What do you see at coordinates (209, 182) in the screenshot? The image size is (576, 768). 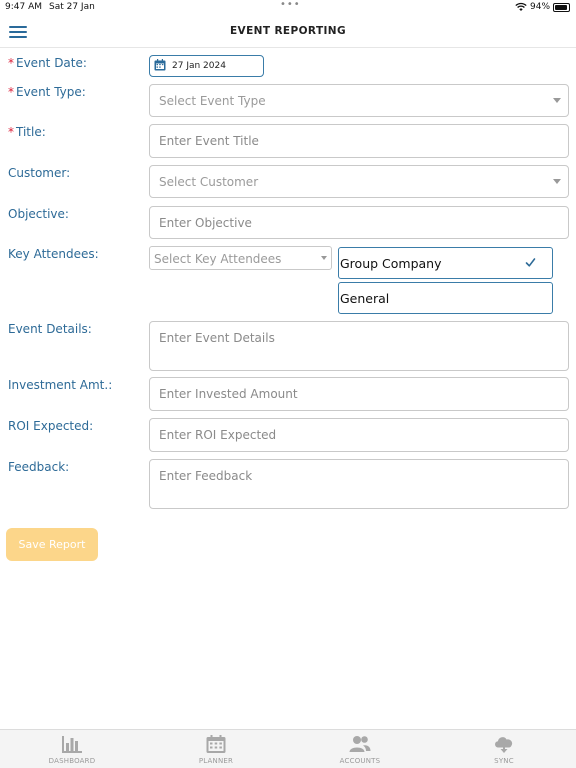 I see `customer-placeholder: Select Customer` at bounding box center [209, 182].